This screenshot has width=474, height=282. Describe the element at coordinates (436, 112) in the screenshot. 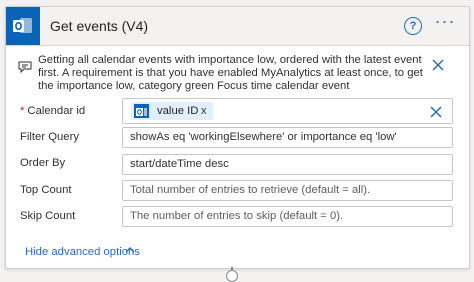

I see `clear-field-icon` at that location.